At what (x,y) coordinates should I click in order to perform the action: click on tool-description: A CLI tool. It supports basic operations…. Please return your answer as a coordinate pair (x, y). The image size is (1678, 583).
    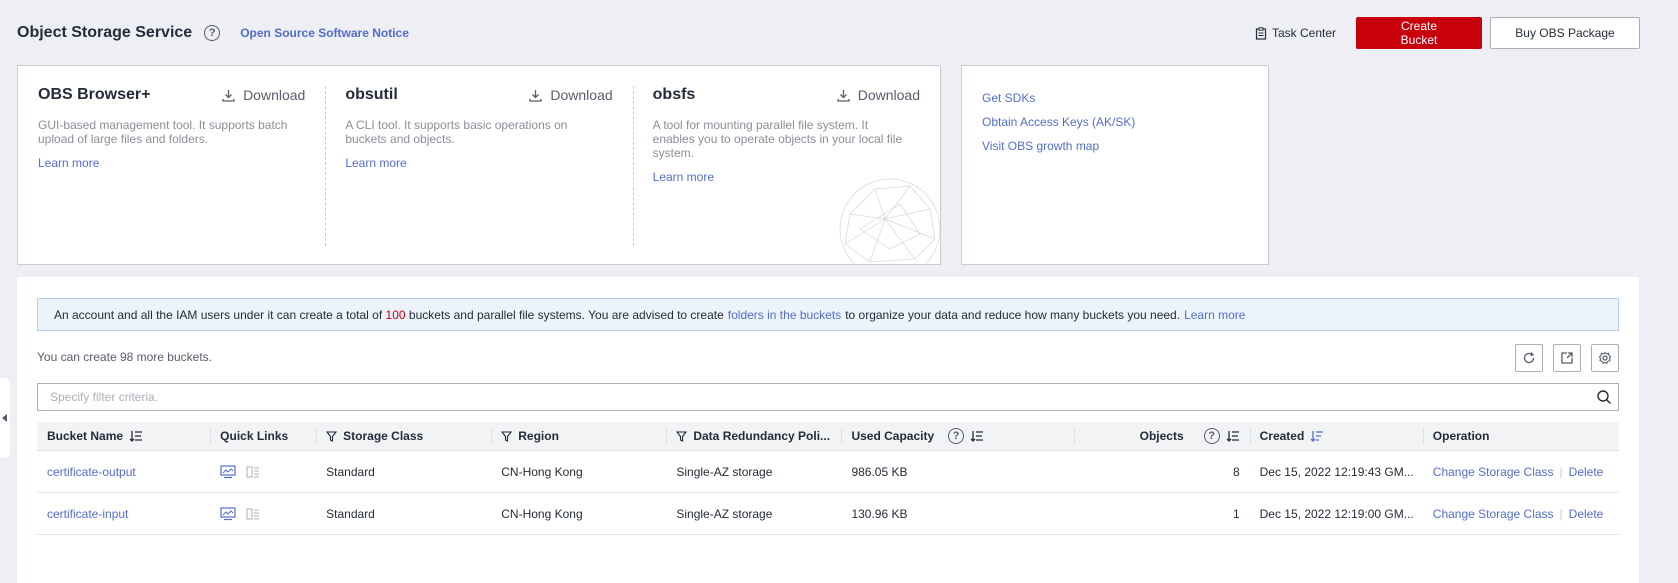
    Looking at the image, I should click on (456, 132).